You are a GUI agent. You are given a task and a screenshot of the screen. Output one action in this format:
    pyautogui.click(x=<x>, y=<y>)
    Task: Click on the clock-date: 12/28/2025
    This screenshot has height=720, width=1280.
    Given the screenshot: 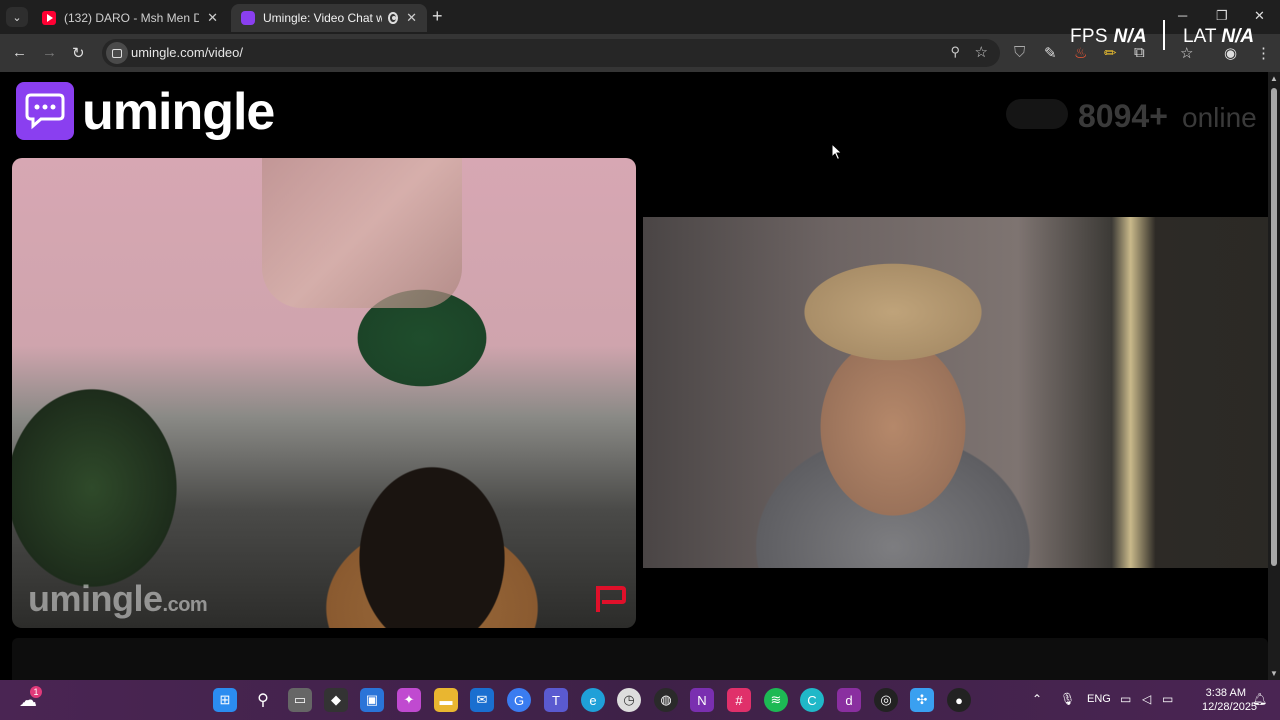 What is the action you would take?
    pyautogui.click(x=1230, y=707)
    